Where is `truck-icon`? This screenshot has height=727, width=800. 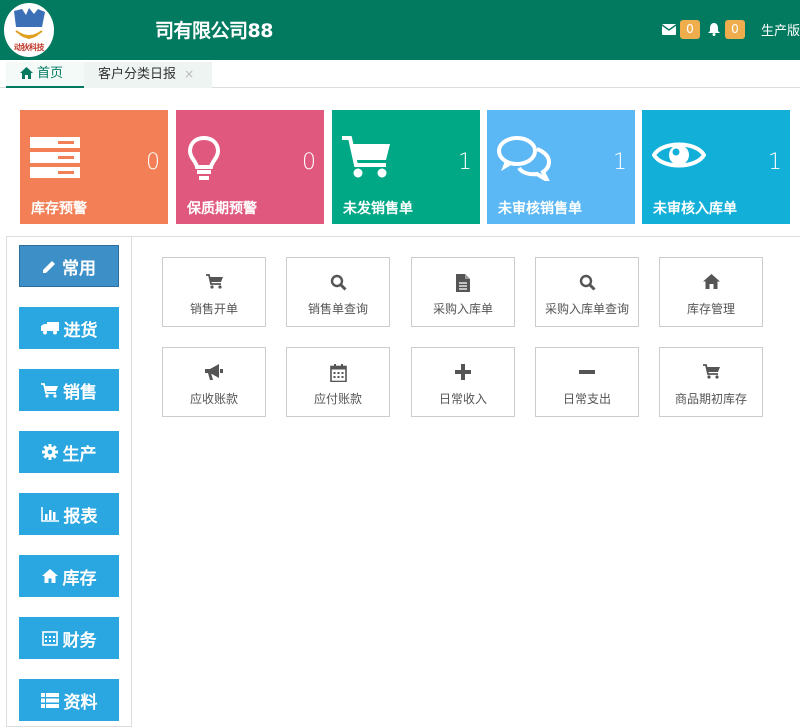 truck-icon is located at coordinates (49, 328).